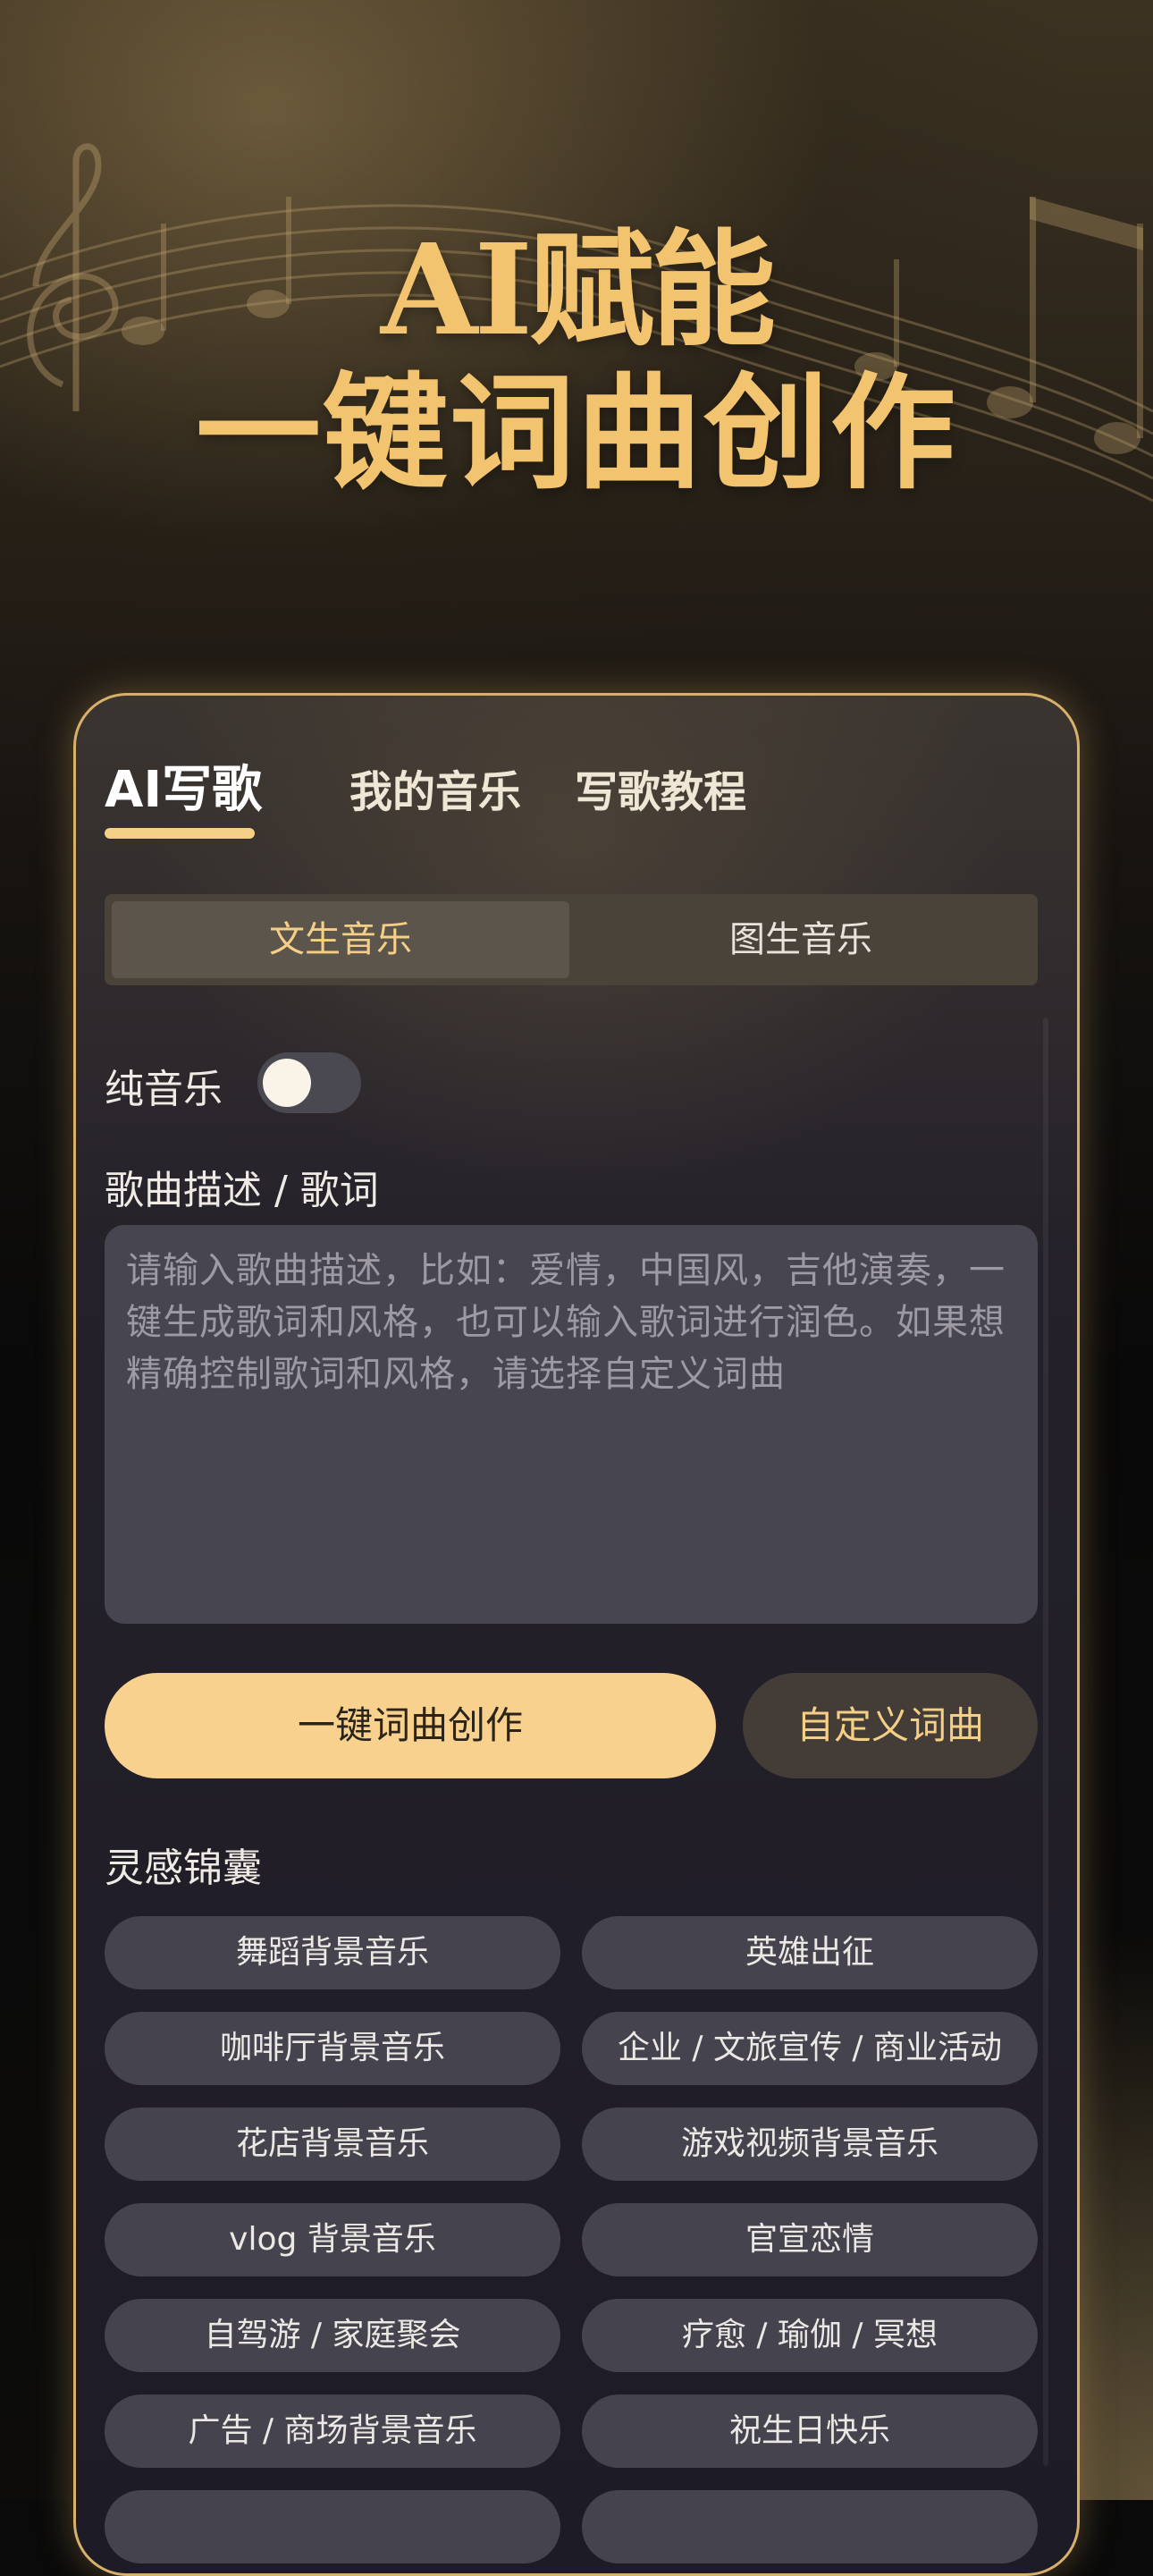  What do you see at coordinates (810, 2239) in the screenshot?
I see `inspiration-chip: 官宣恋情` at bounding box center [810, 2239].